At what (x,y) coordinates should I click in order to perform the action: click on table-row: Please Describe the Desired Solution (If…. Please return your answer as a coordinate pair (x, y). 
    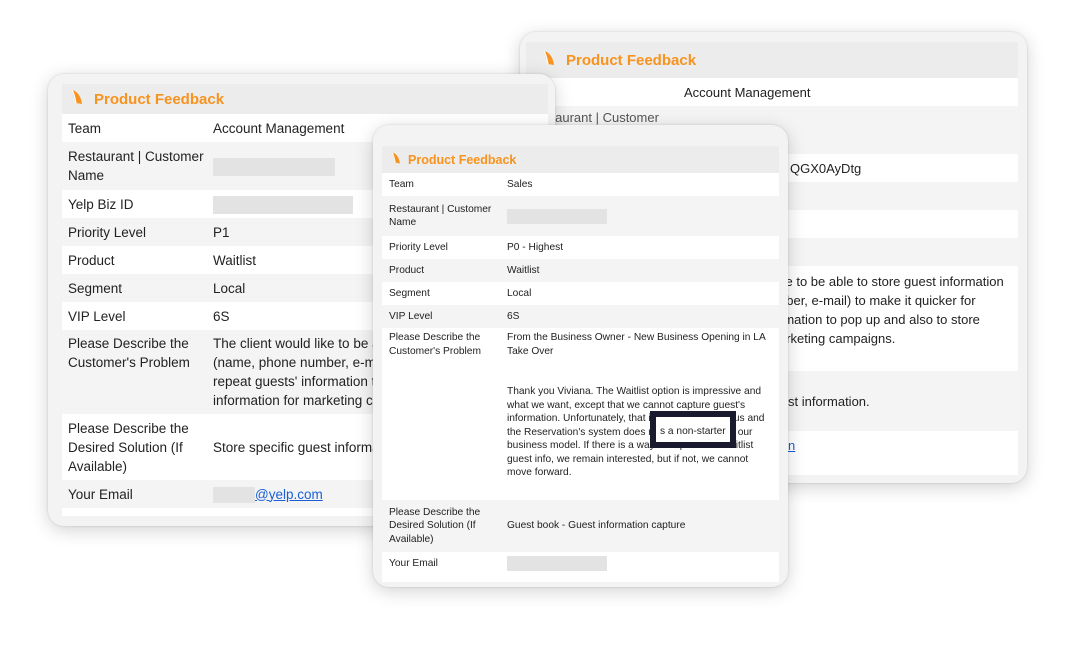
    Looking at the image, I should click on (580, 526).